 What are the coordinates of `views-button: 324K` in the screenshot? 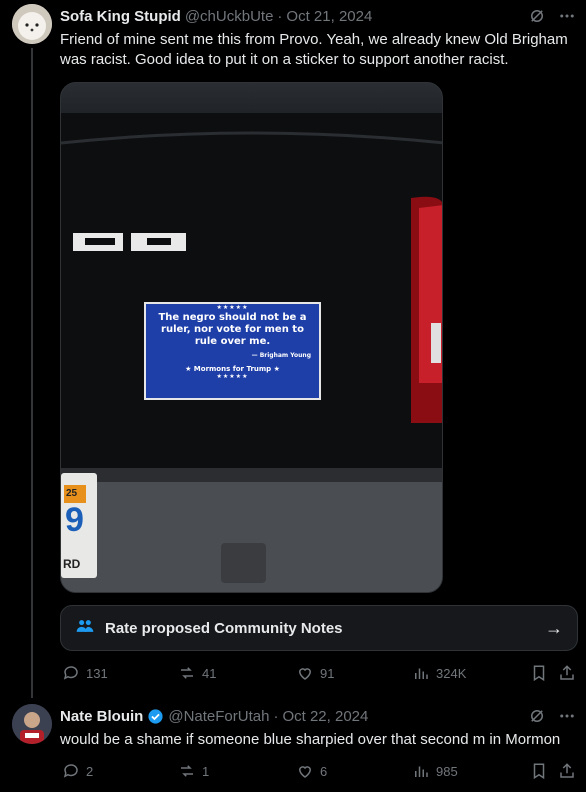 It's located at (439, 673).